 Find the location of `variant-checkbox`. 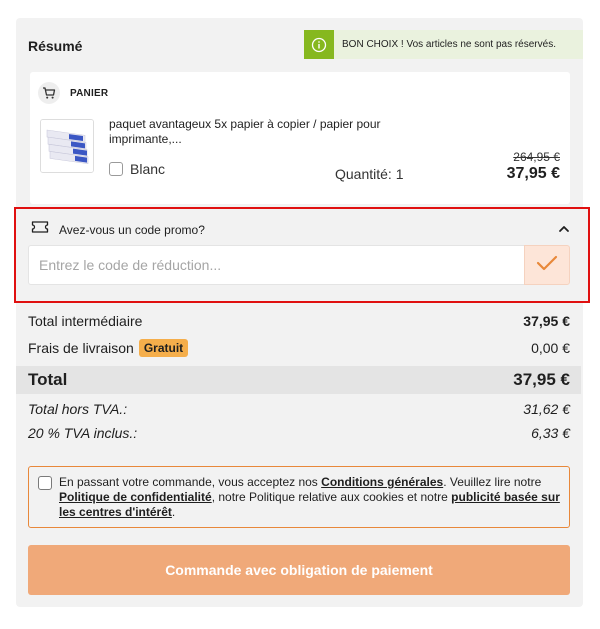

variant-checkbox is located at coordinates (116, 169).